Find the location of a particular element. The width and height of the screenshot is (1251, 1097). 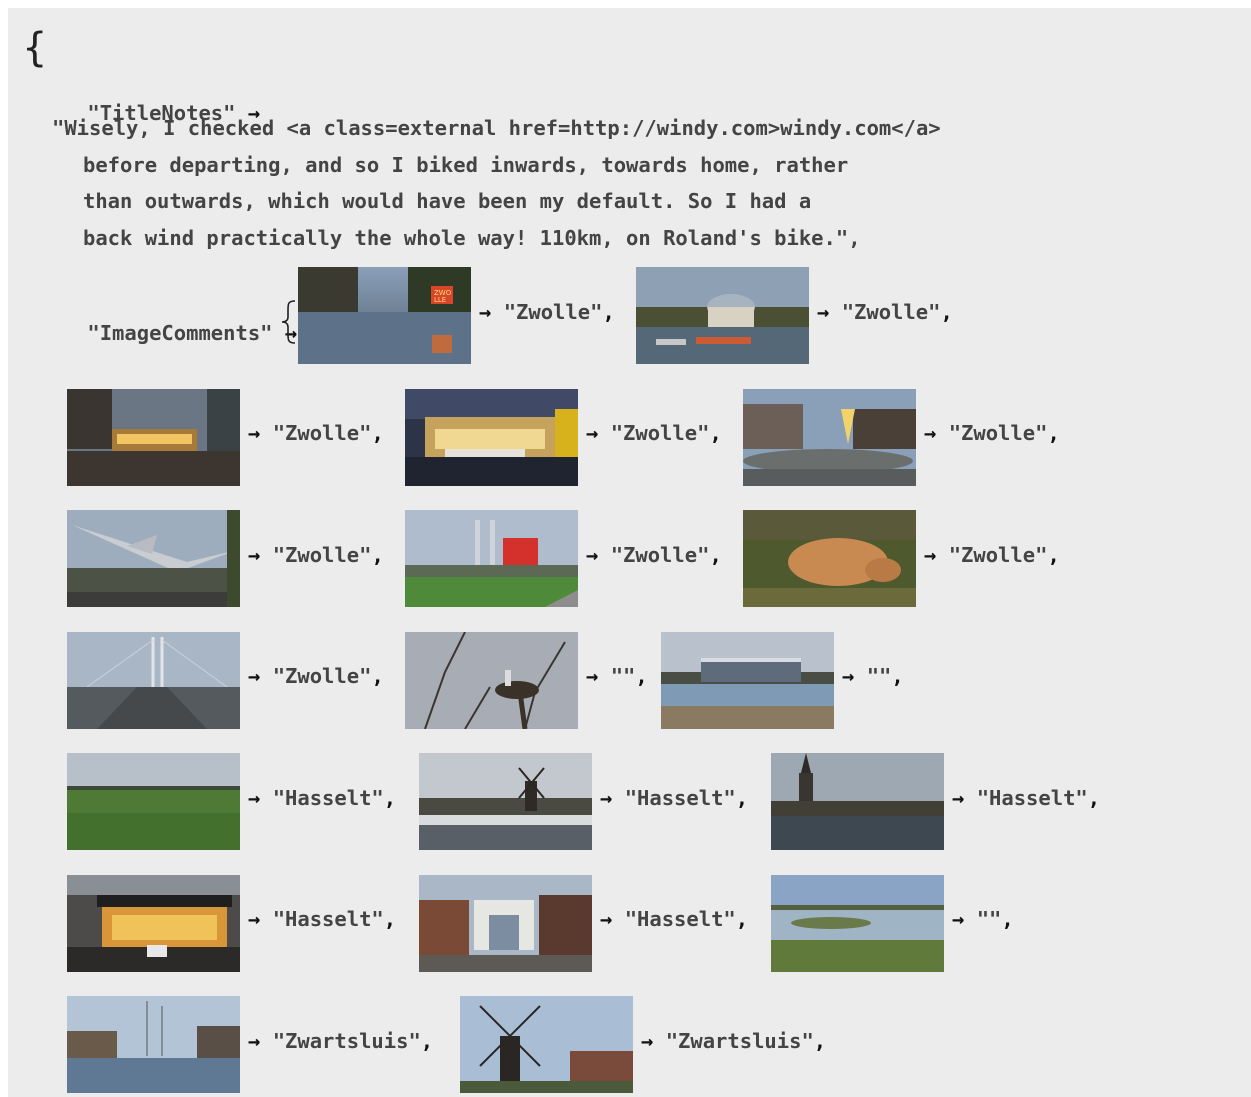

pig-photo is located at coordinates (829, 558).